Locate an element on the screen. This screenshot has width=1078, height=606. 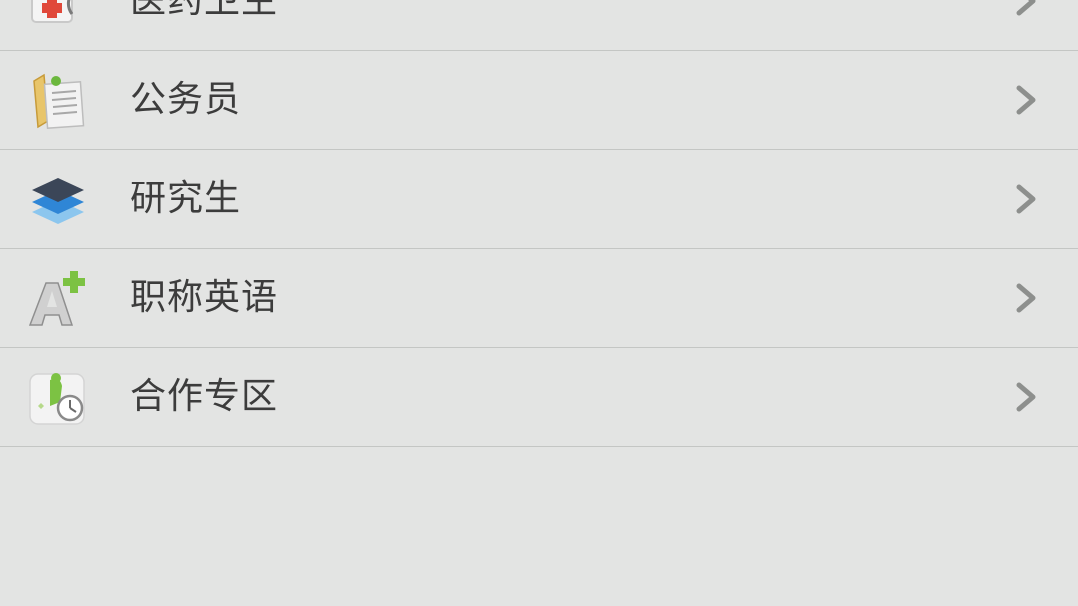
list-item-label: 研究生 is located at coordinates (186, 198).